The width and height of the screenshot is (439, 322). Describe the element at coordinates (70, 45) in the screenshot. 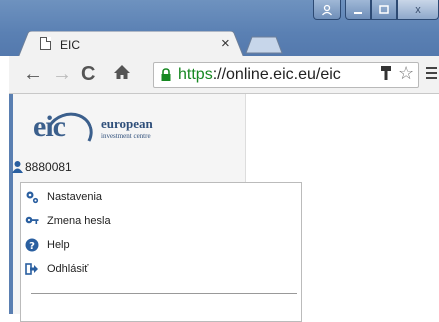

I see `tab-title: EIC` at that location.